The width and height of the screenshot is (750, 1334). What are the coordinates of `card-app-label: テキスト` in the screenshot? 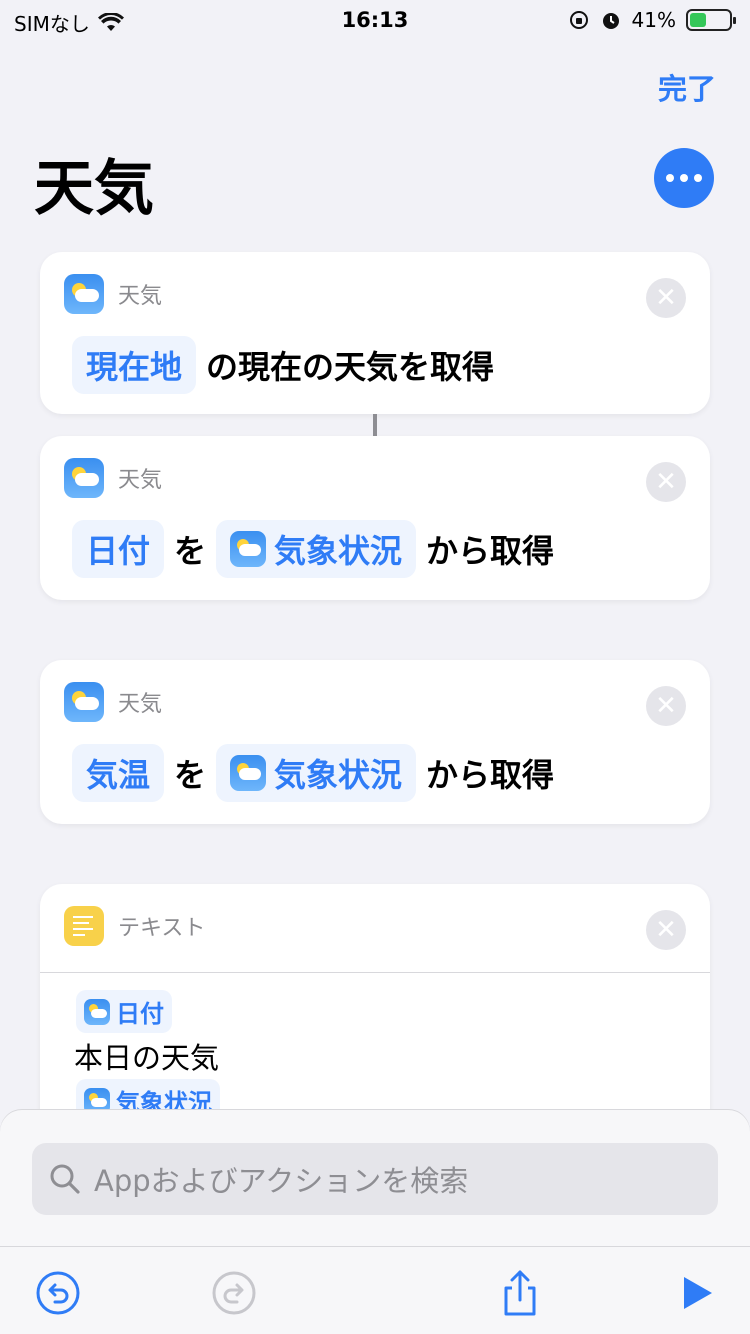 It's located at (162, 928).